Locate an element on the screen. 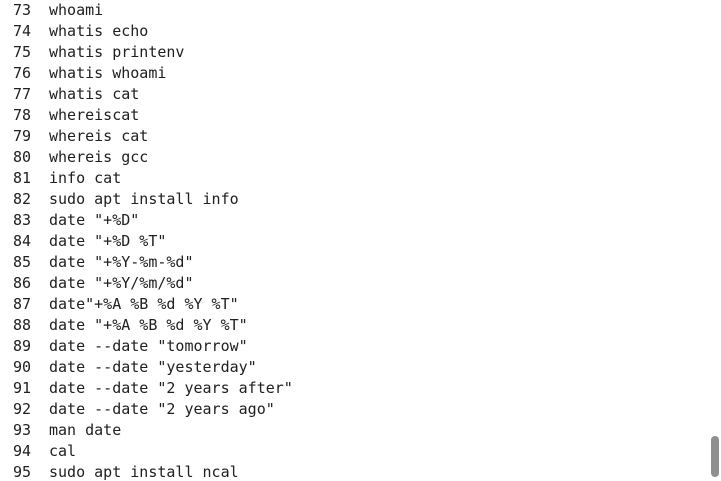  command-text: whatis printenv is located at coordinates (117, 52).